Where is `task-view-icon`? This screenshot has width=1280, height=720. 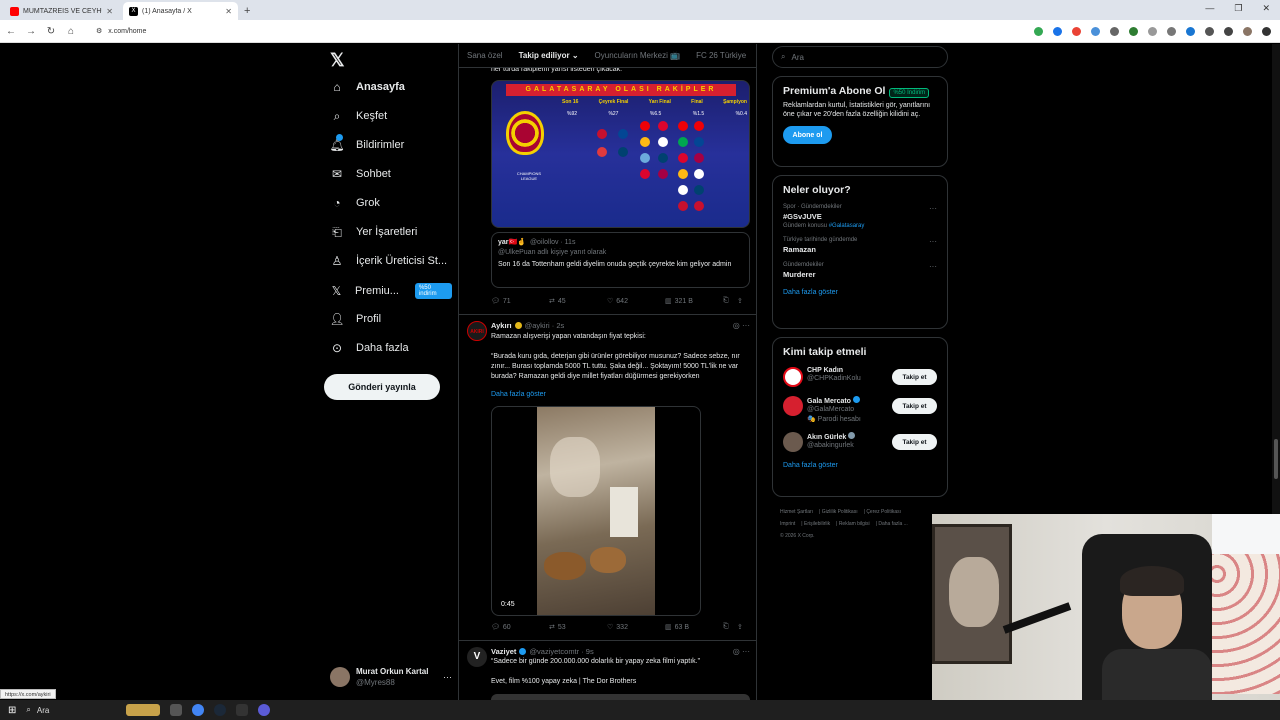
task-view-icon is located at coordinates (176, 710).